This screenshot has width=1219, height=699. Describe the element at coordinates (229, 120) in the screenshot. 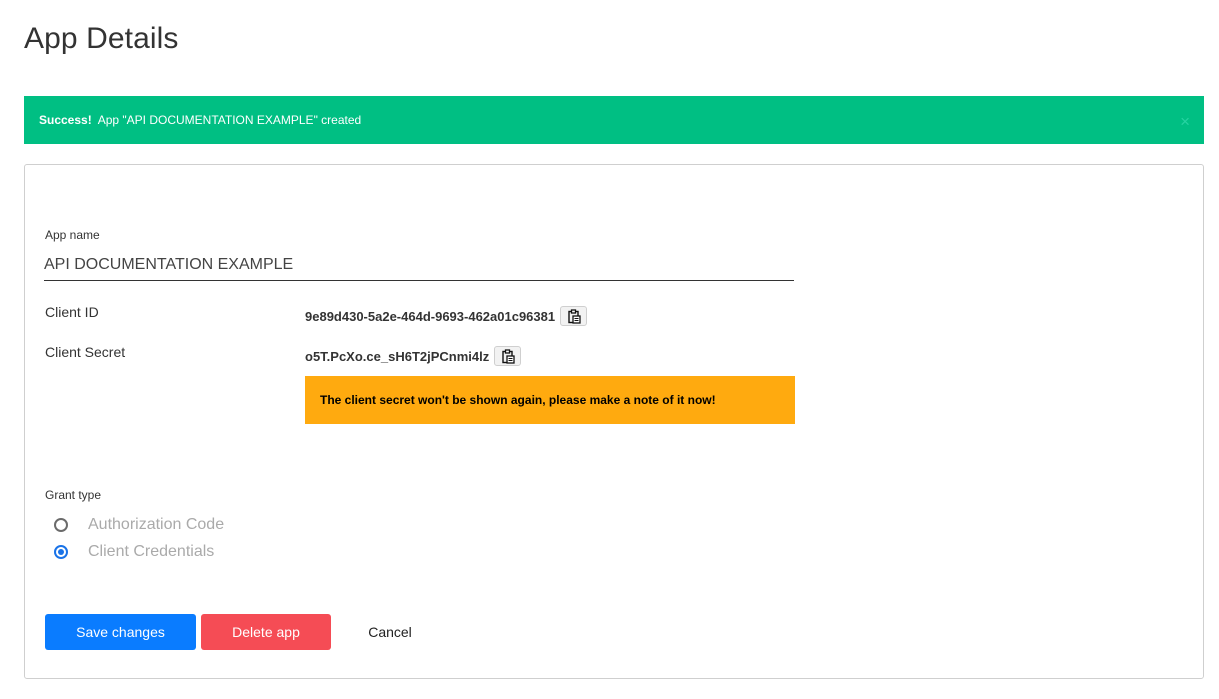

I see `alert-message: App "API DOCUMENTATION EXAMPLE" created` at that location.